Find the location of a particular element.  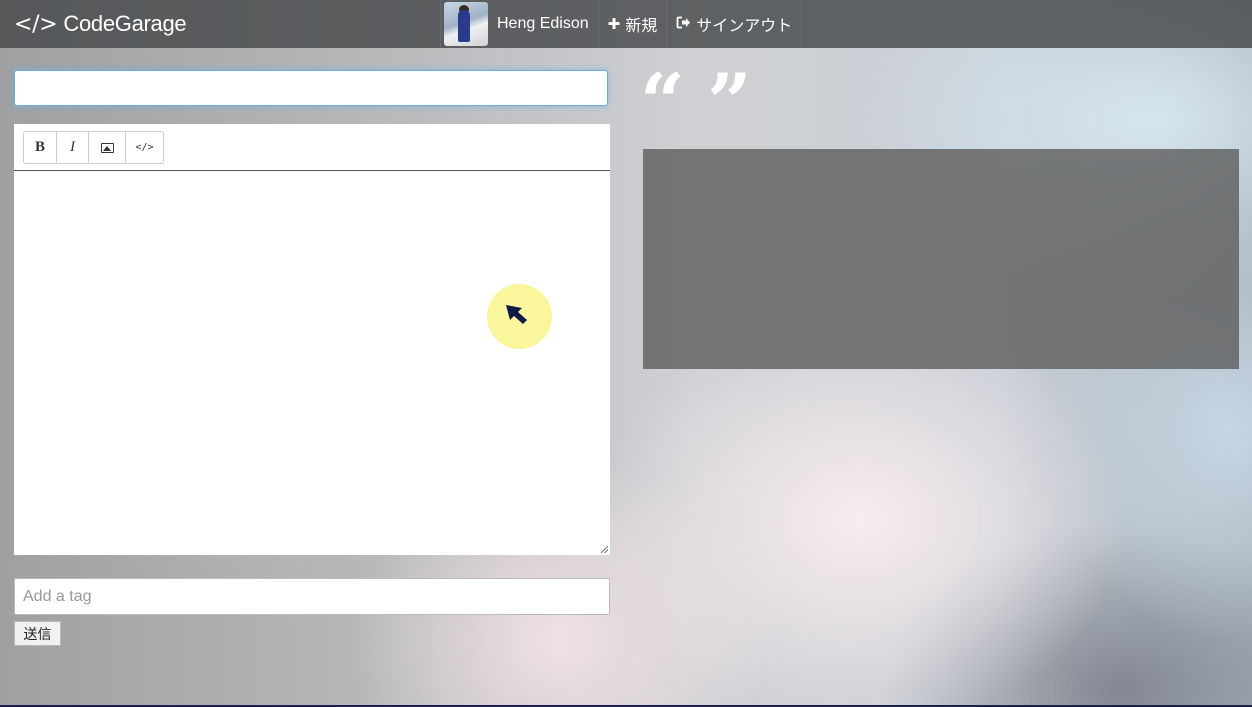

user-name: Heng Edison is located at coordinates (543, 23).